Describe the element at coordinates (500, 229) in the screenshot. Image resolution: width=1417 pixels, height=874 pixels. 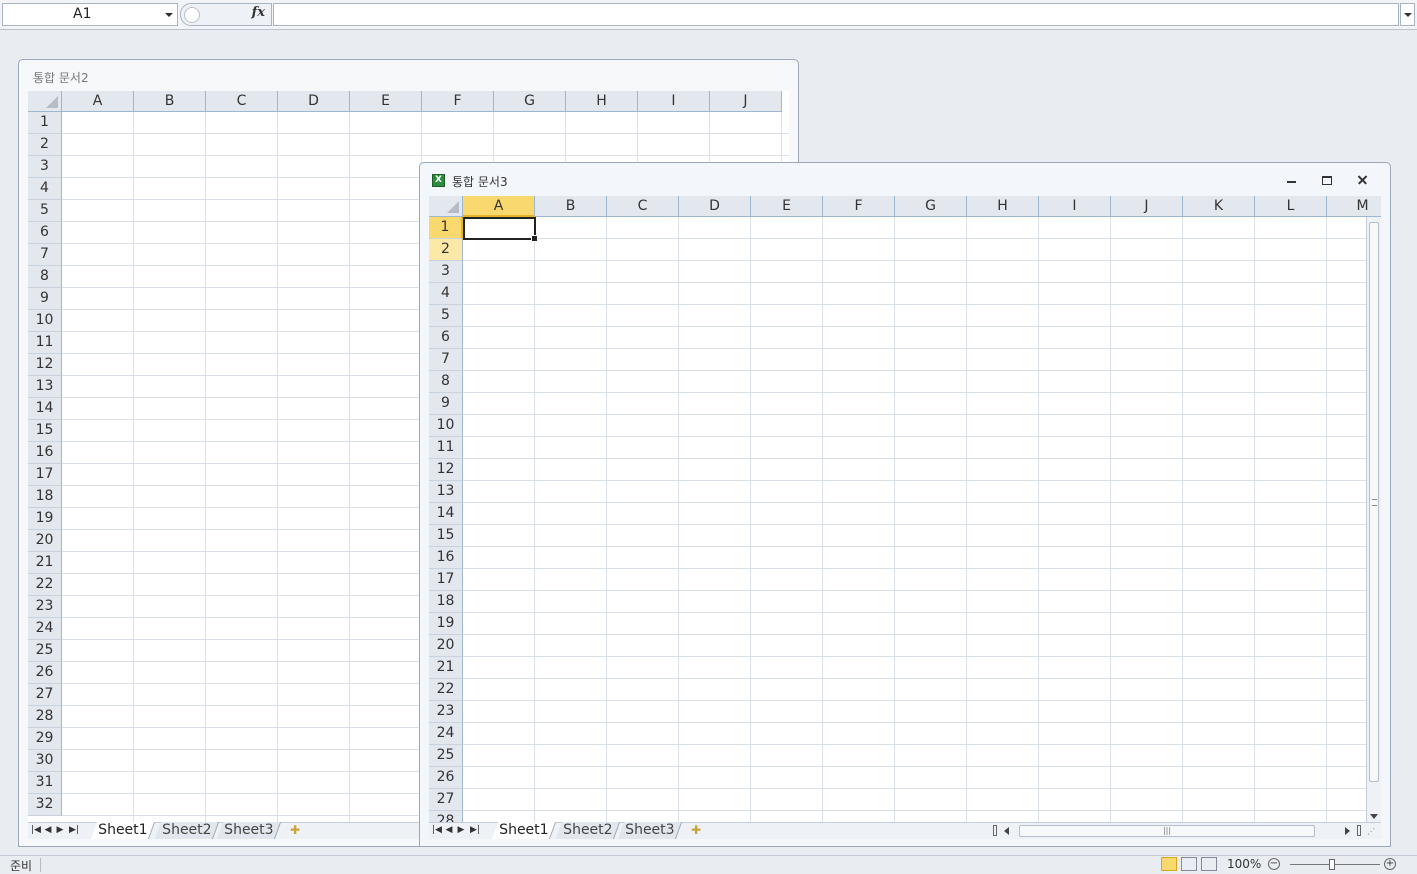
I see `active-cell-a1` at that location.